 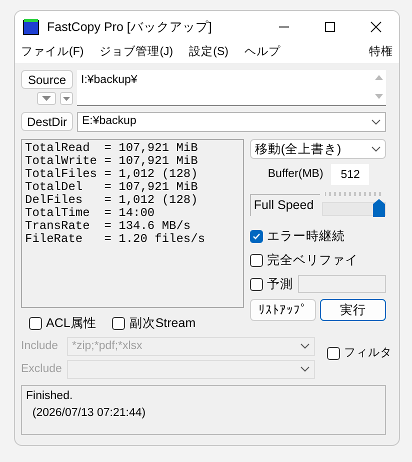 I want to click on log-line: Finished., so click(x=50, y=396).